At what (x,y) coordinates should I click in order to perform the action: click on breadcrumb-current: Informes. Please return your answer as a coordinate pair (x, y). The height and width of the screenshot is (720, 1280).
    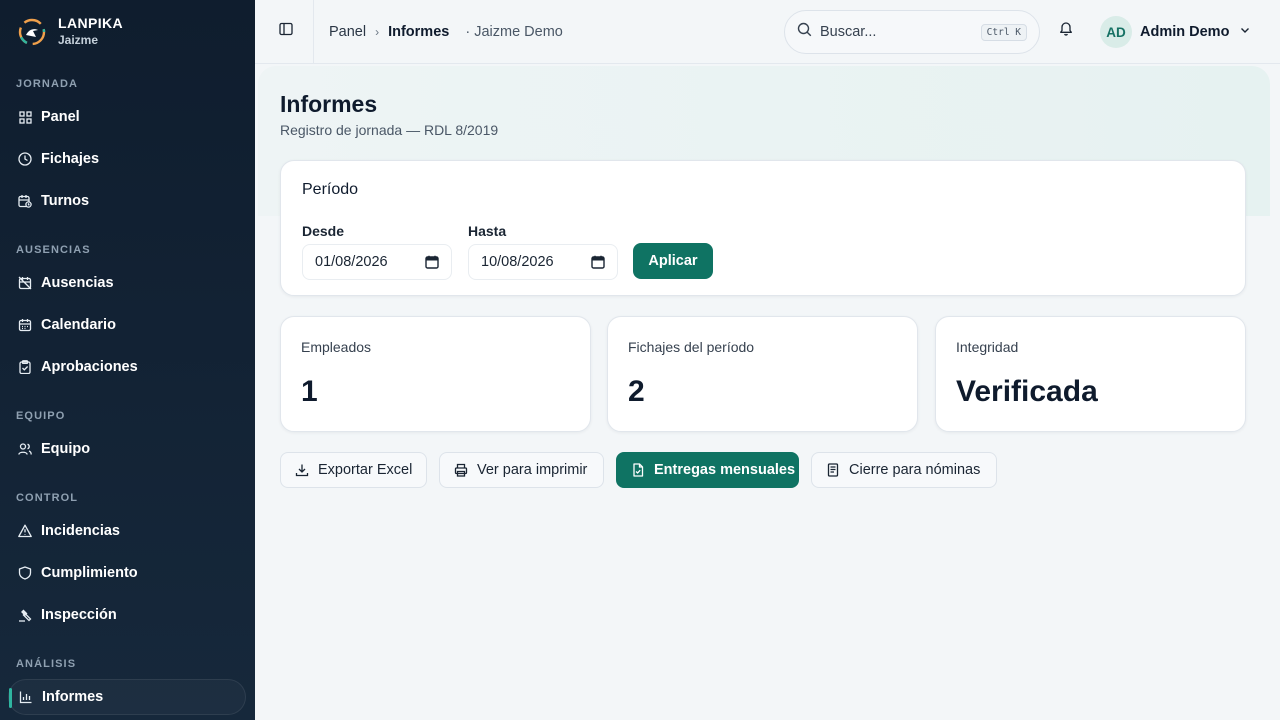
    Looking at the image, I should click on (419, 32).